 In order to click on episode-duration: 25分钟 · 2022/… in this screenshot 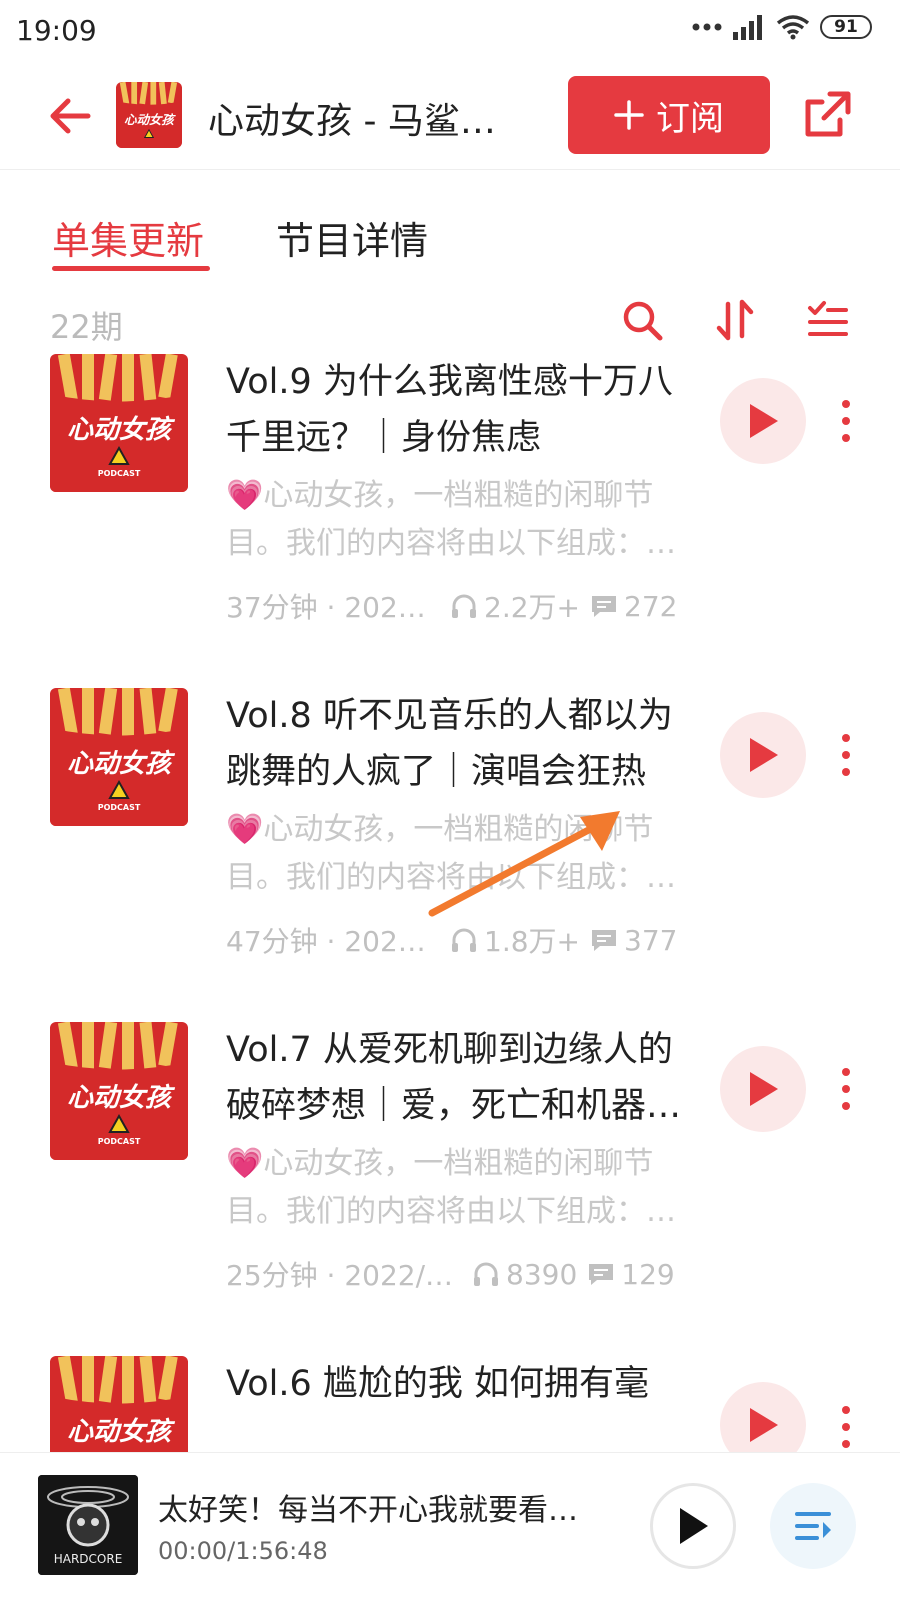, I will do `click(340, 1275)`.